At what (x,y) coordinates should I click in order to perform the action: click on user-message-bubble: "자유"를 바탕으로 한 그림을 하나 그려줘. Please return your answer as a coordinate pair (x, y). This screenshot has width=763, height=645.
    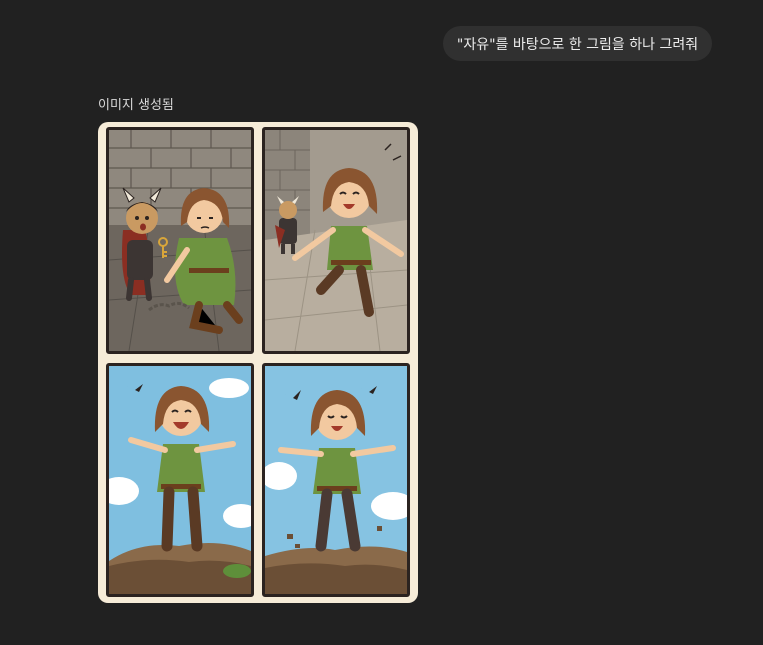
    Looking at the image, I should click on (577, 43).